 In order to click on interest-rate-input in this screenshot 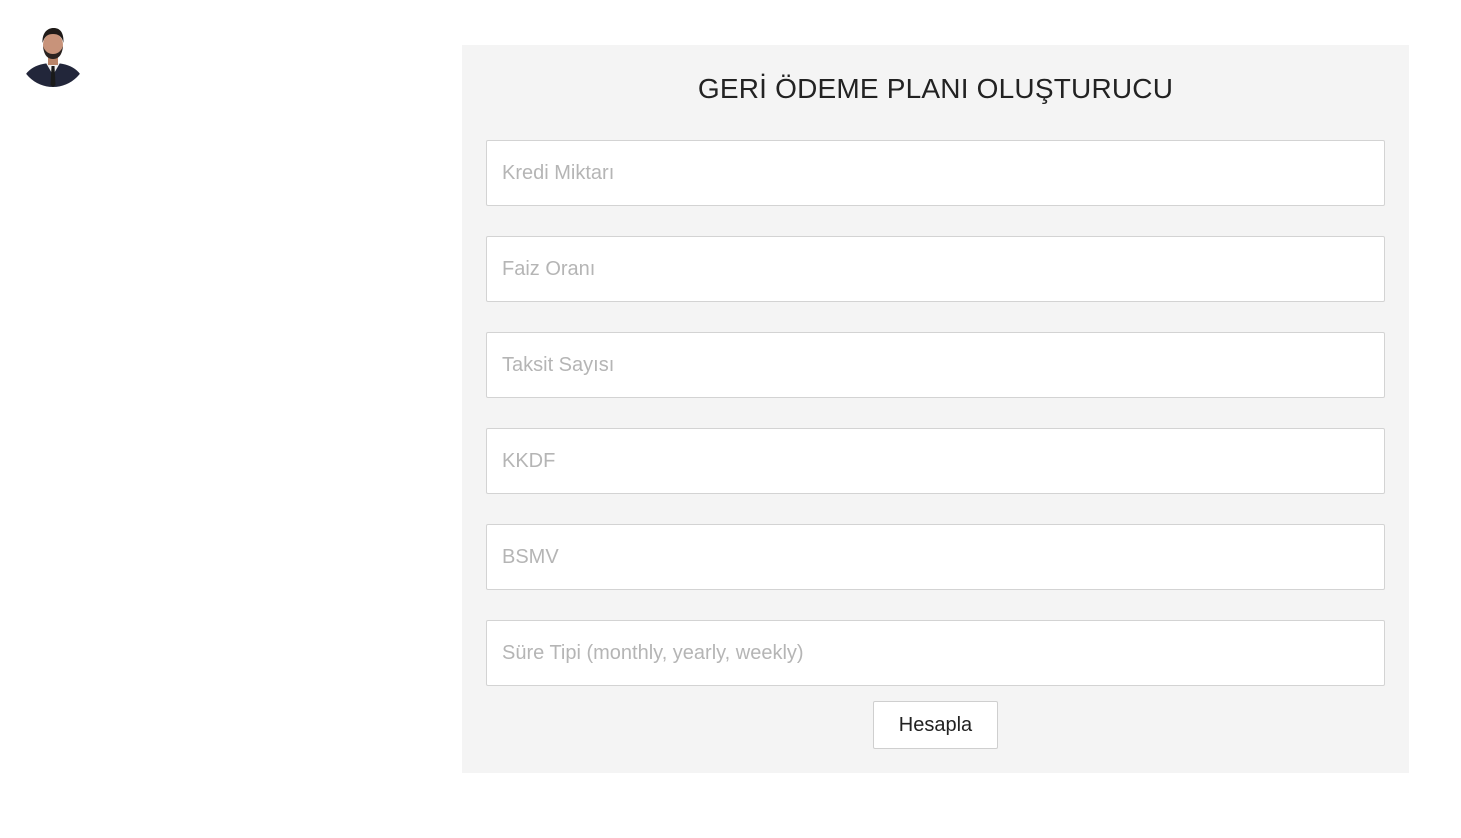, I will do `click(935, 269)`.